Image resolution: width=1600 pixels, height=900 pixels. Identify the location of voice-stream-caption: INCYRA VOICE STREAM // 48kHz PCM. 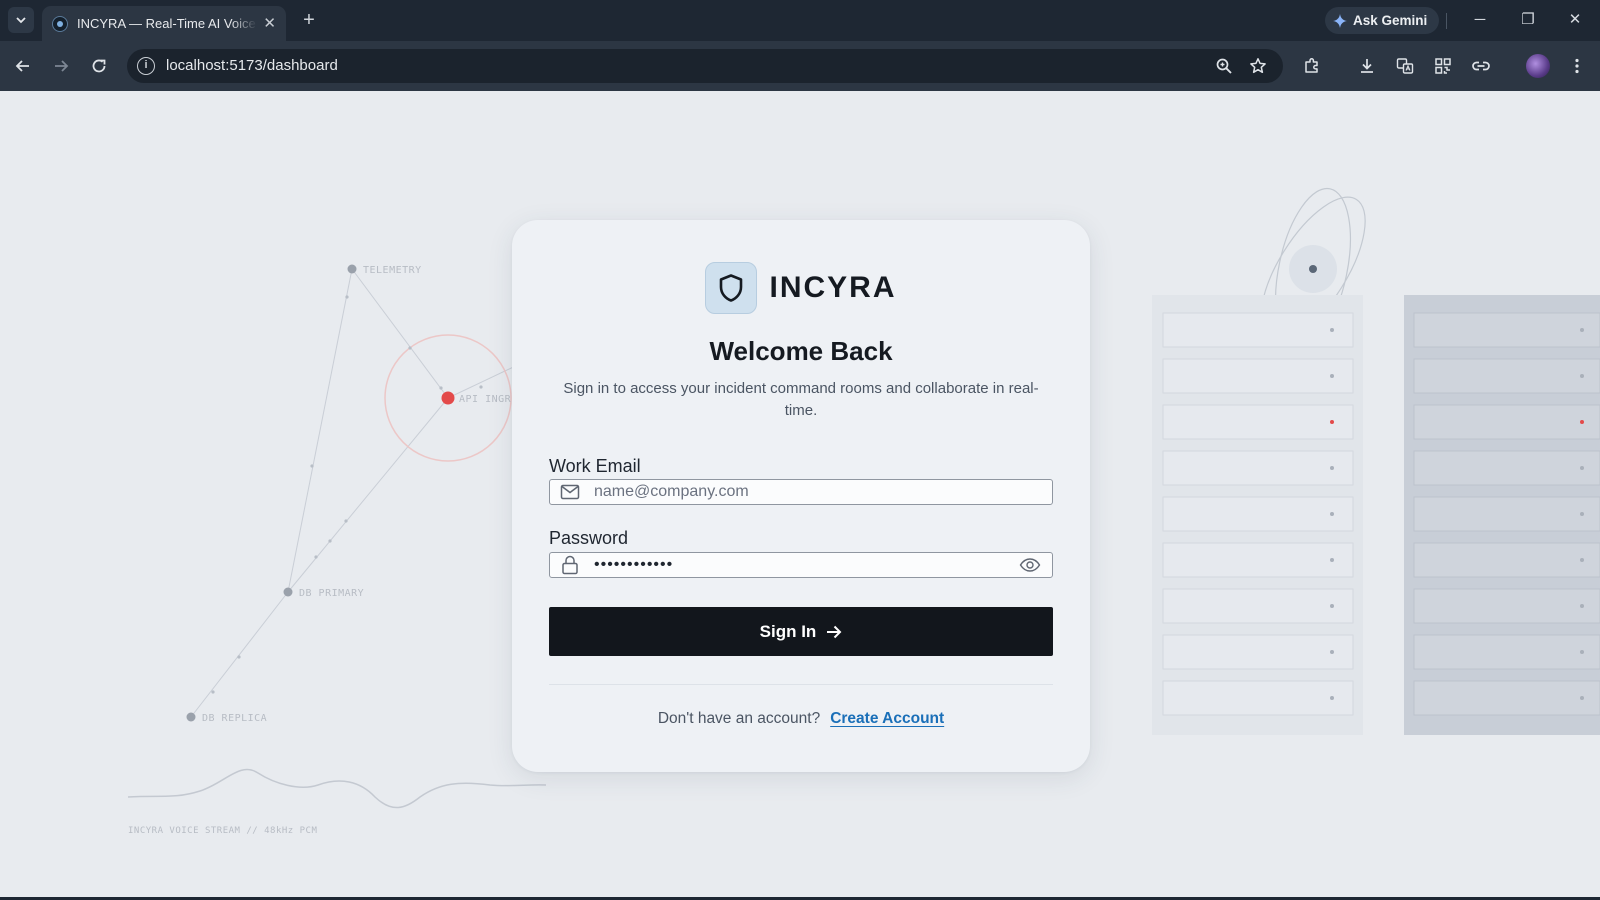
(222, 831).